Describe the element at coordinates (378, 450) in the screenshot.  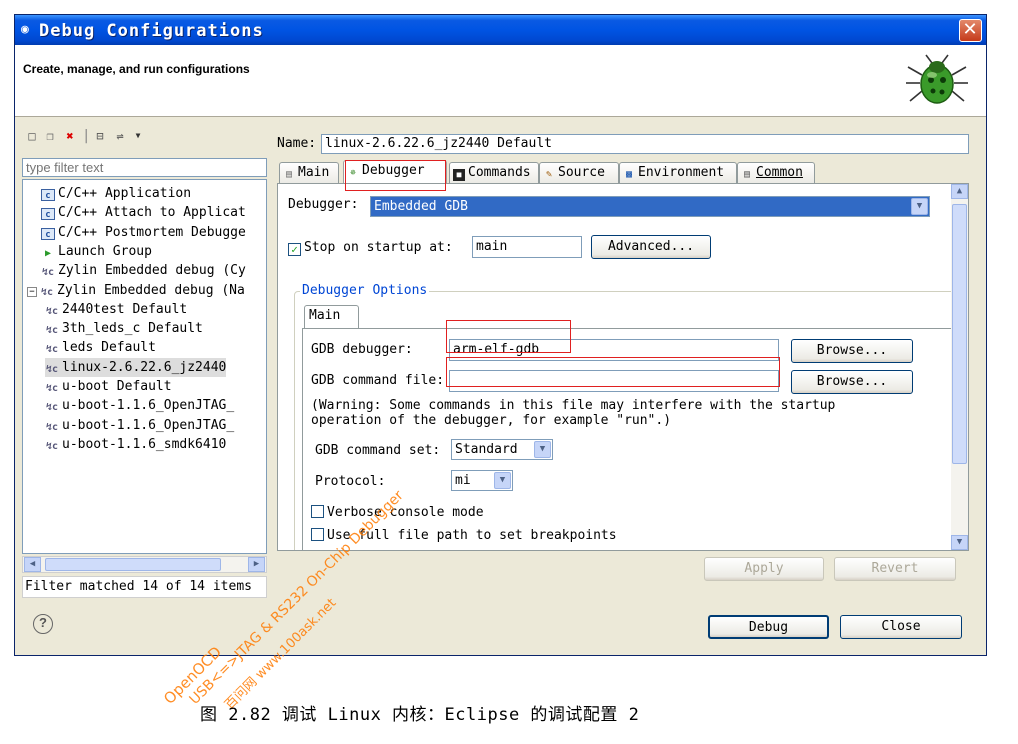
I see `command-set-label: GDB command set:` at that location.